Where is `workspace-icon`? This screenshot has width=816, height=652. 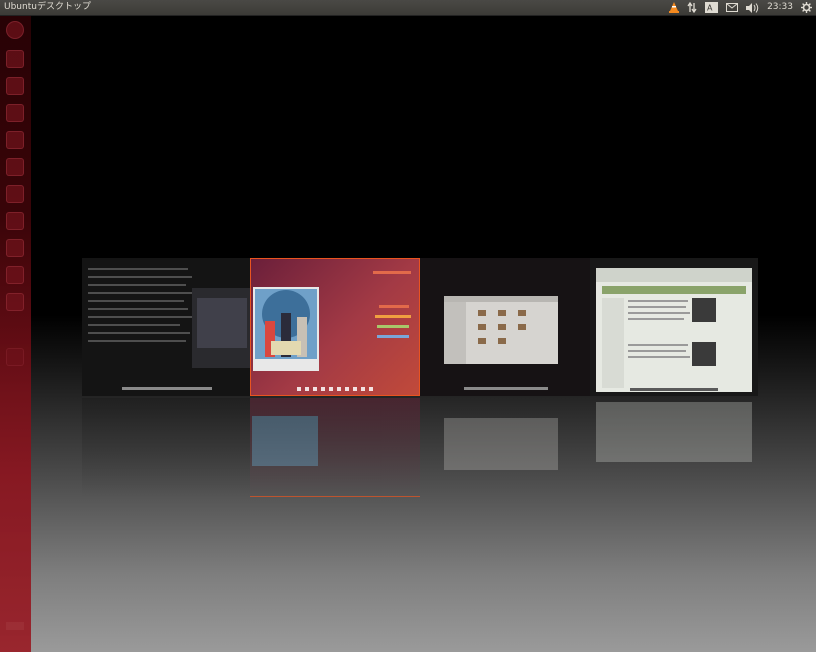 workspace-icon is located at coordinates (15, 275).